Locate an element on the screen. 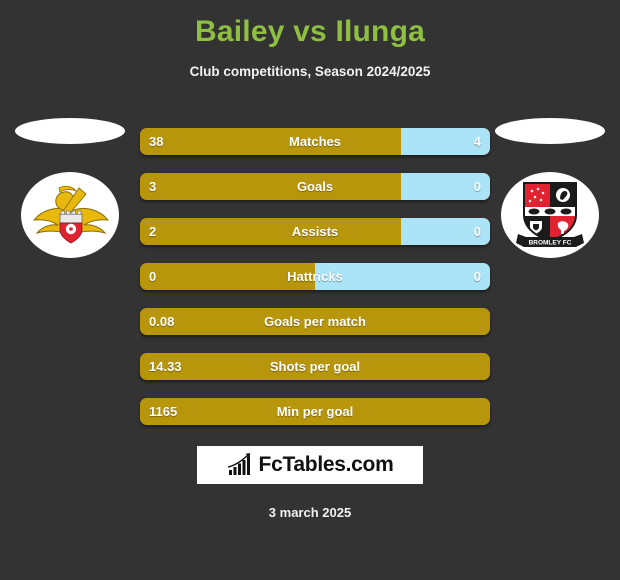 Image resolution: width=620 pixels, height=580 pixels. stat-label: Min per goal is located at coordinates (315, 411).